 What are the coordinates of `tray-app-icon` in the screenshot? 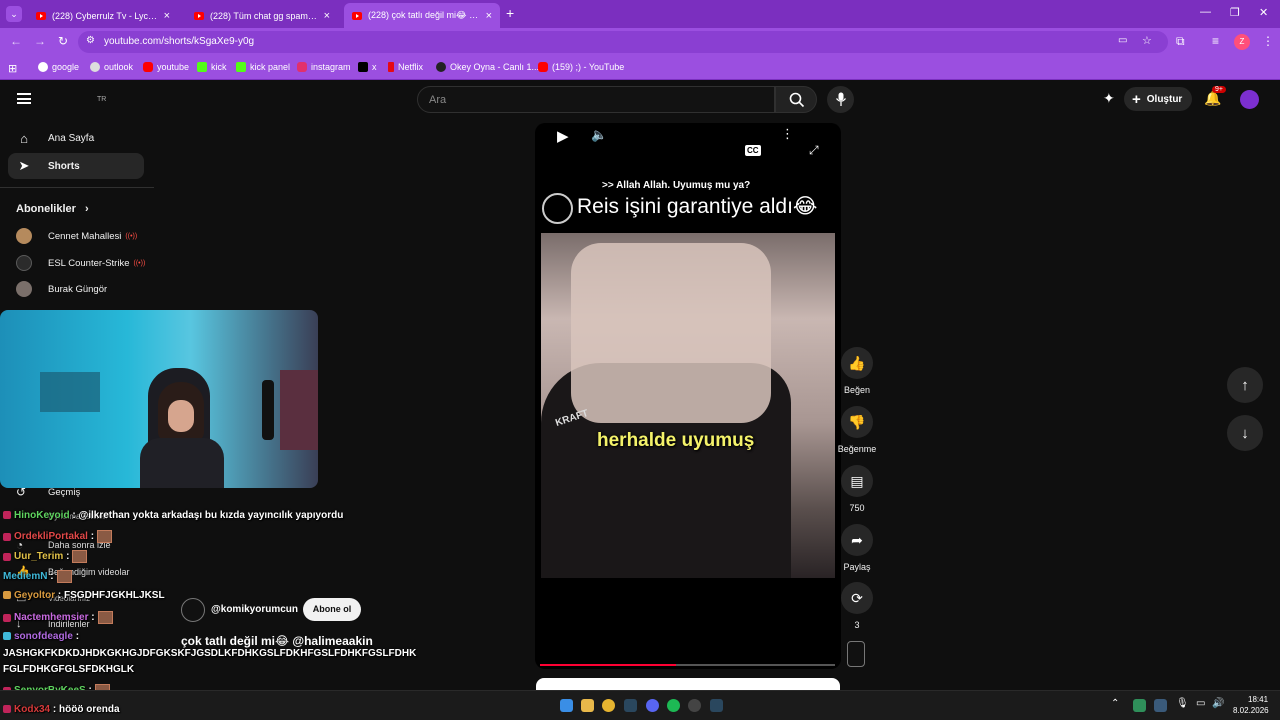 It's located at (1139, 705).